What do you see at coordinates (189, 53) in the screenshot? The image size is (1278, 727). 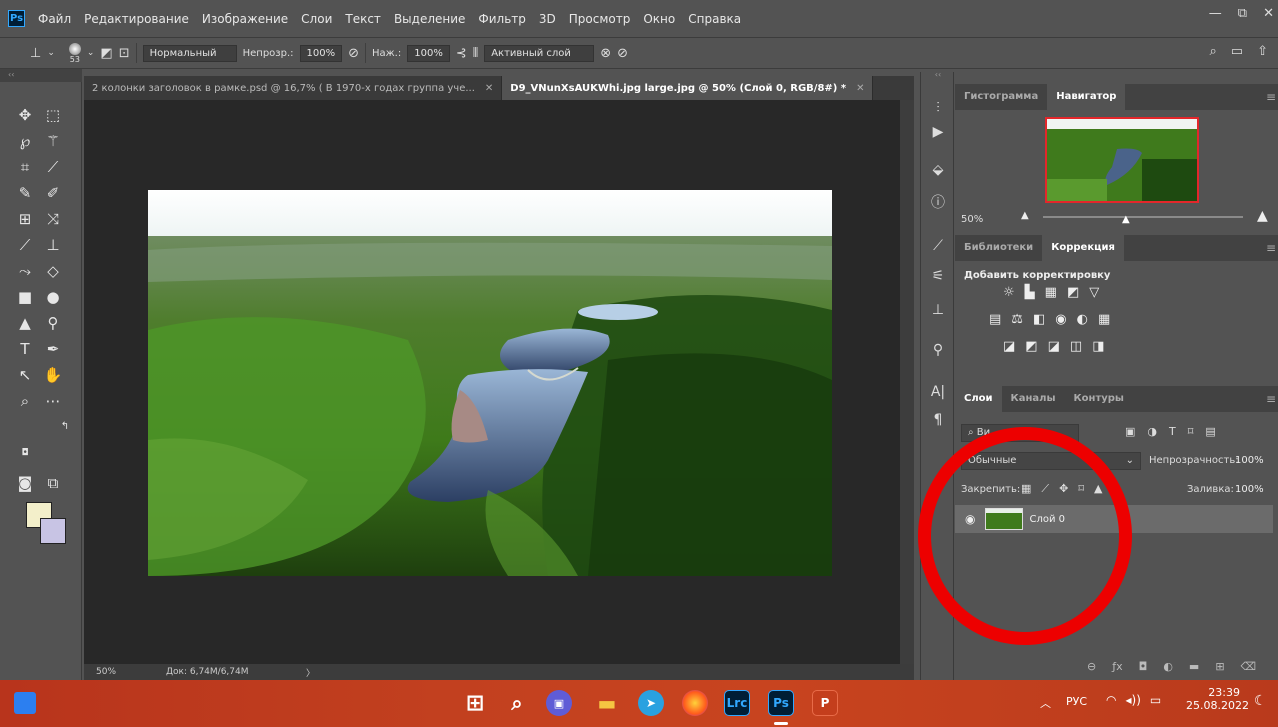 I see `blend-mode-select: Нормальный` at bounding box center [189, 53].